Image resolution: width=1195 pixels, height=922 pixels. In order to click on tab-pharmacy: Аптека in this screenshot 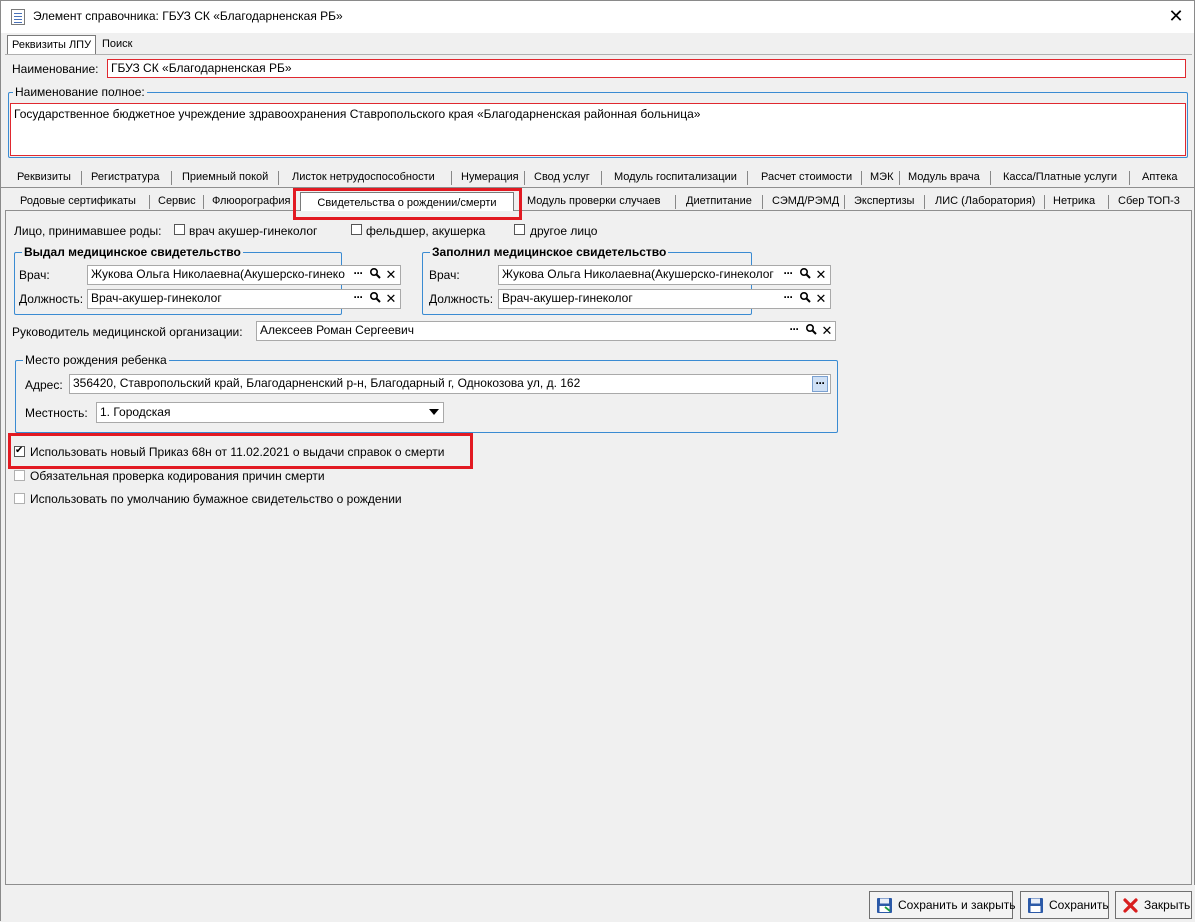, I will do `click(1160, 177)`.